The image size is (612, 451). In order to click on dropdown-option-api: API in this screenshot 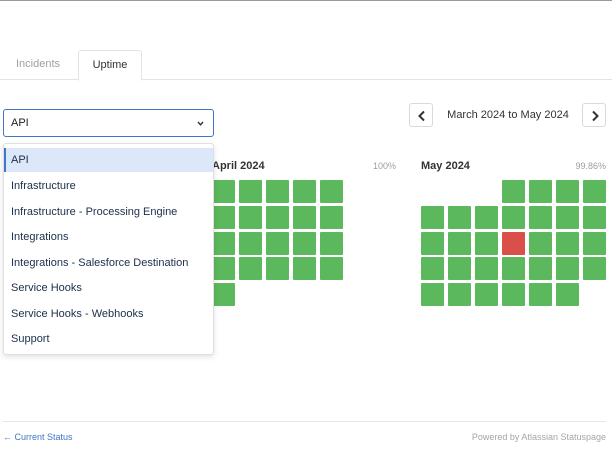, I will do `click(108, 160)`.